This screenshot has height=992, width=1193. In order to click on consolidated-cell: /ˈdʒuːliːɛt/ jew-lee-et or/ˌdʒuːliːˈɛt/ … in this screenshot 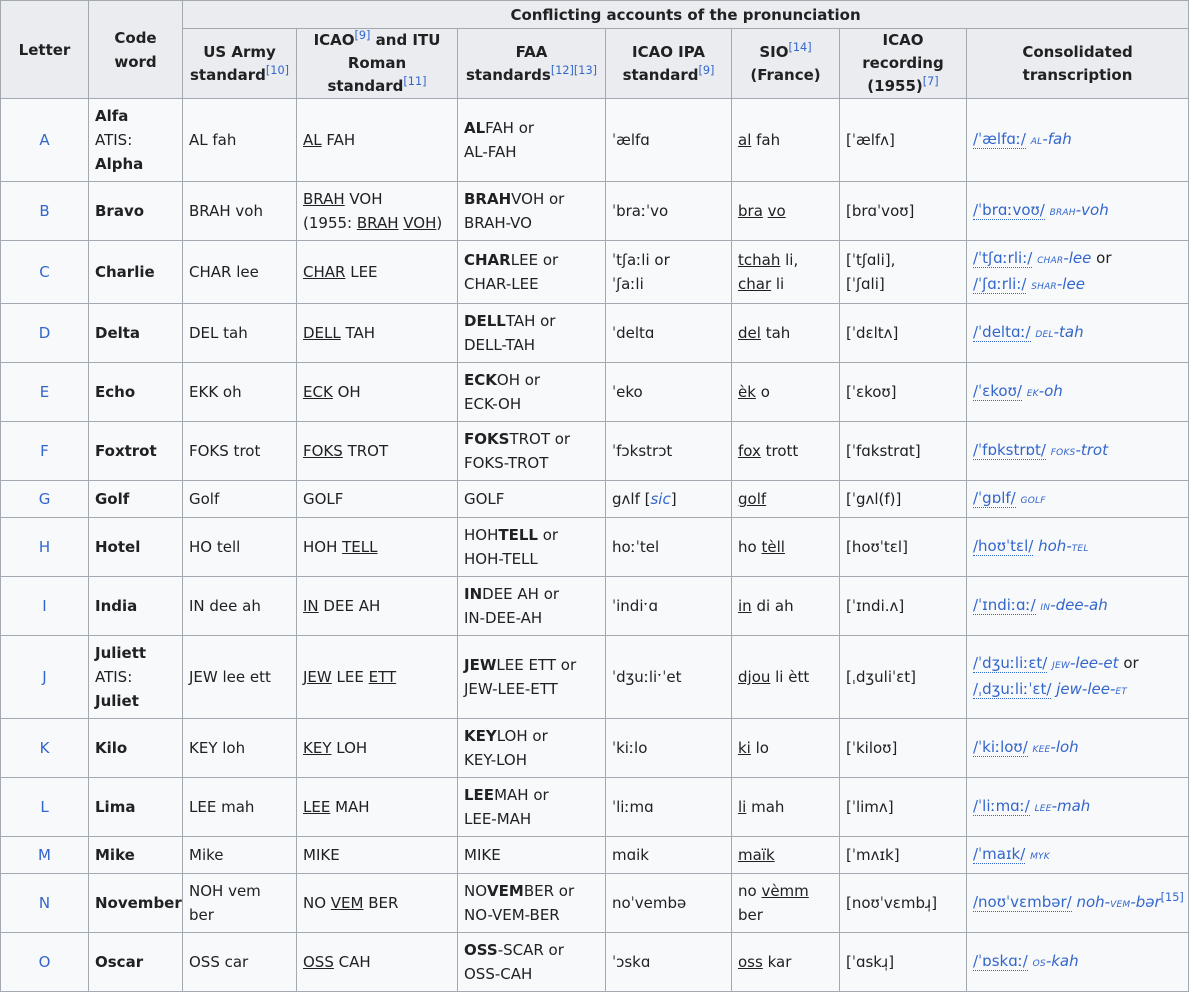, I will do `click(1077, 677)`.